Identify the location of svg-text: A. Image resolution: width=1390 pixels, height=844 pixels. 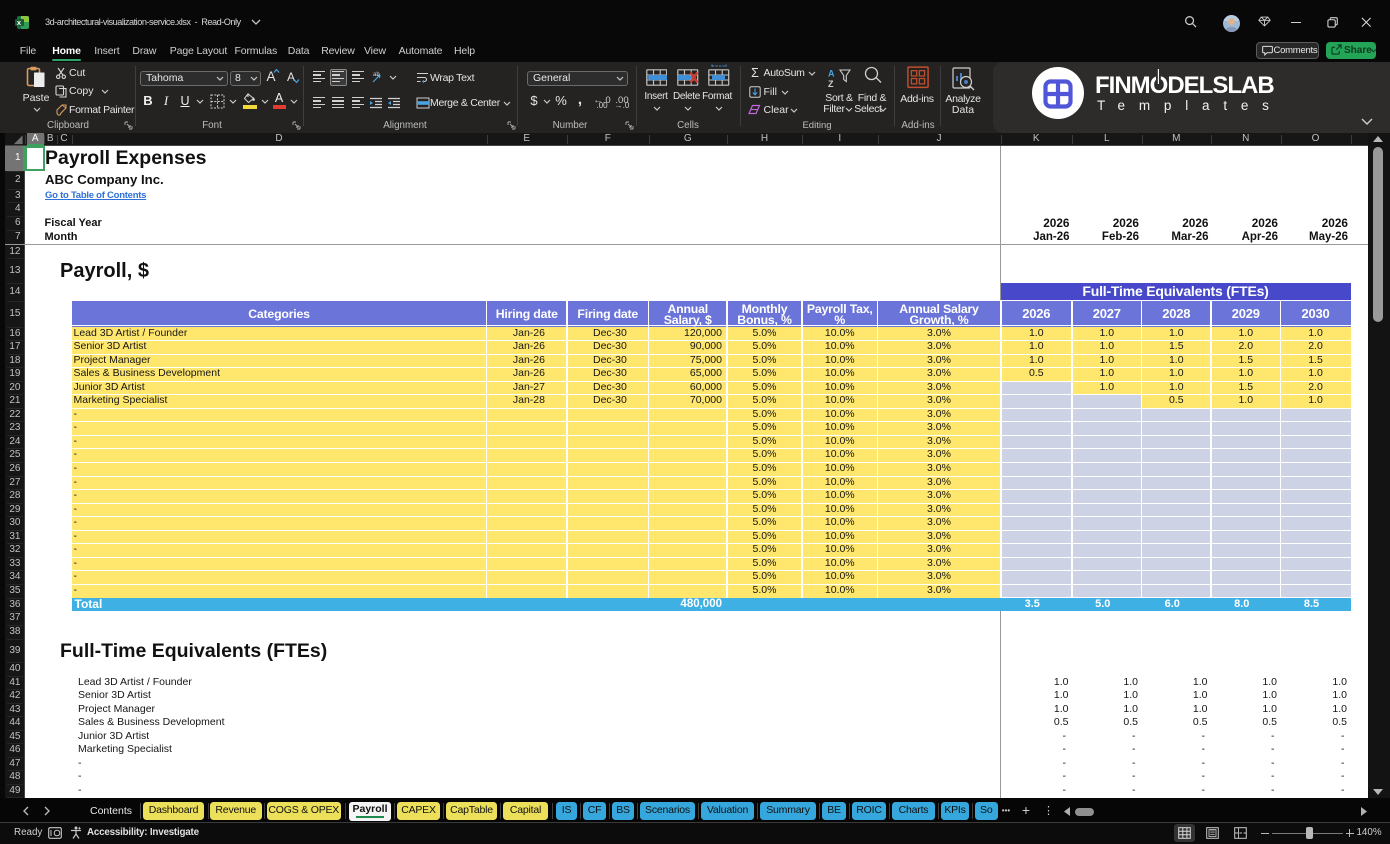
(831, 73).